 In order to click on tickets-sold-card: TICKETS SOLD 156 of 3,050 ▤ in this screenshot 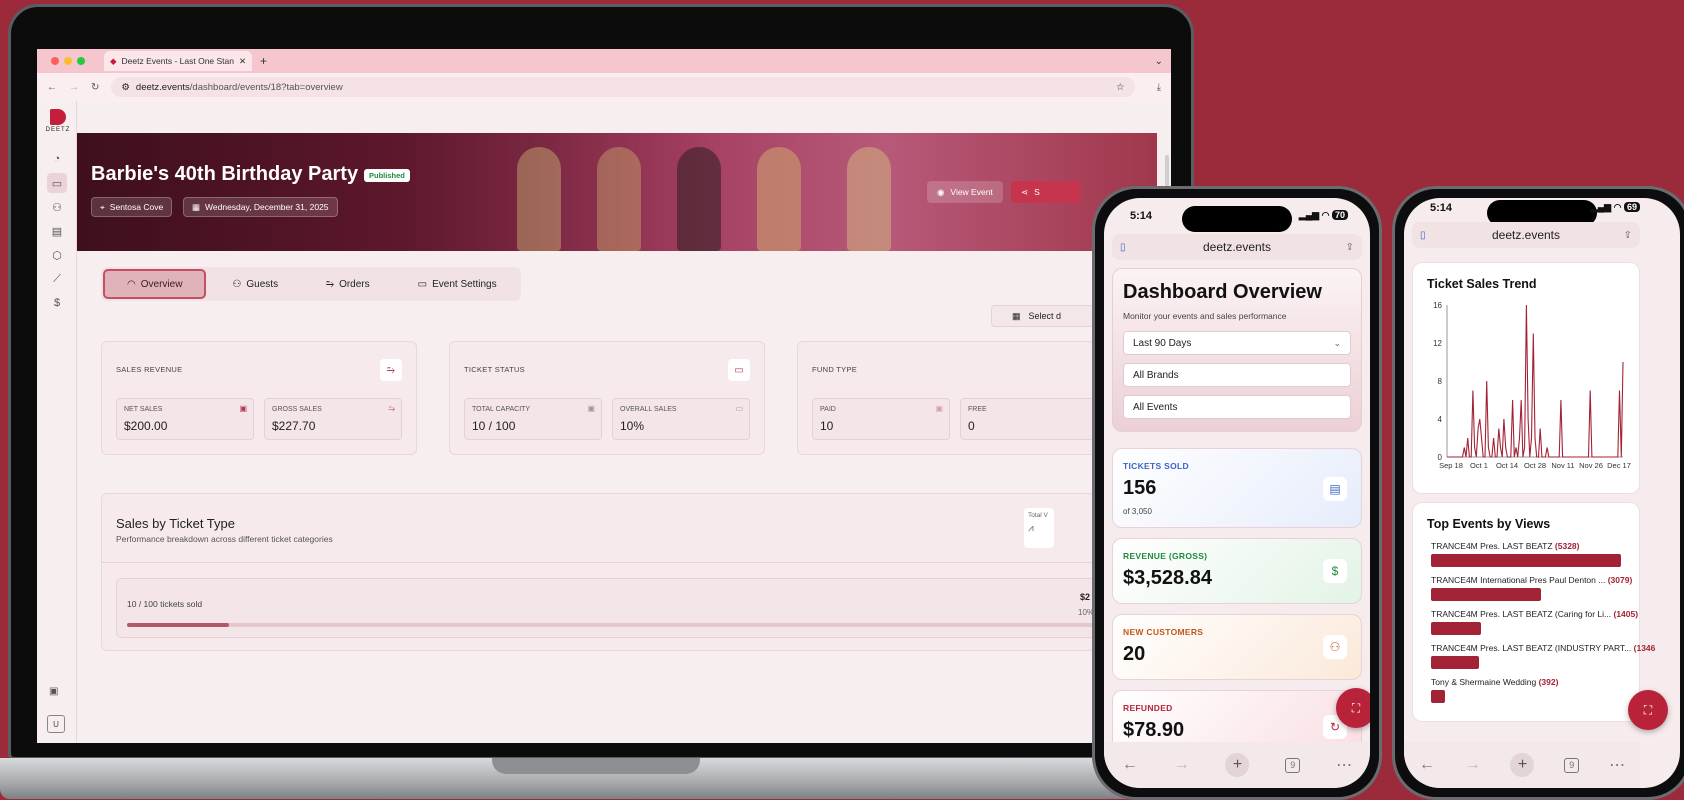, I will do `click(1237, 488)`.